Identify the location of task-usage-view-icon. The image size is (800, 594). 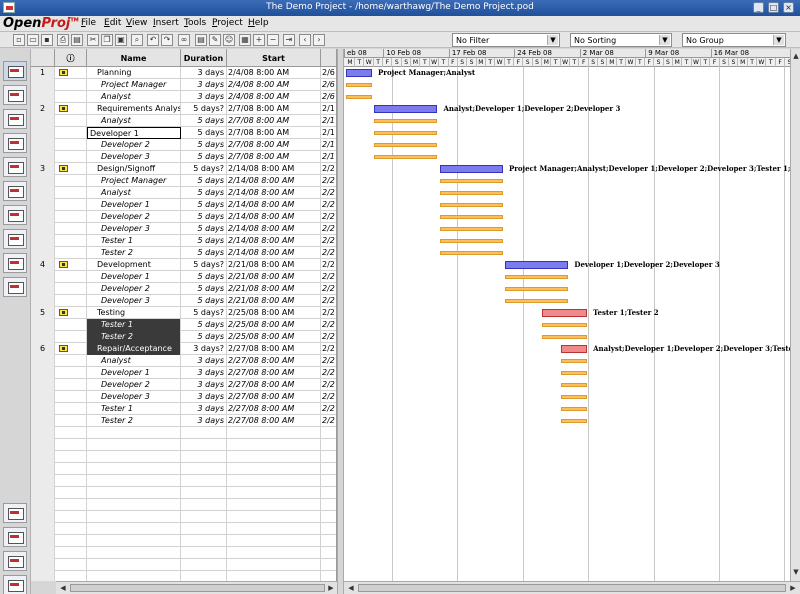
(15, 191).